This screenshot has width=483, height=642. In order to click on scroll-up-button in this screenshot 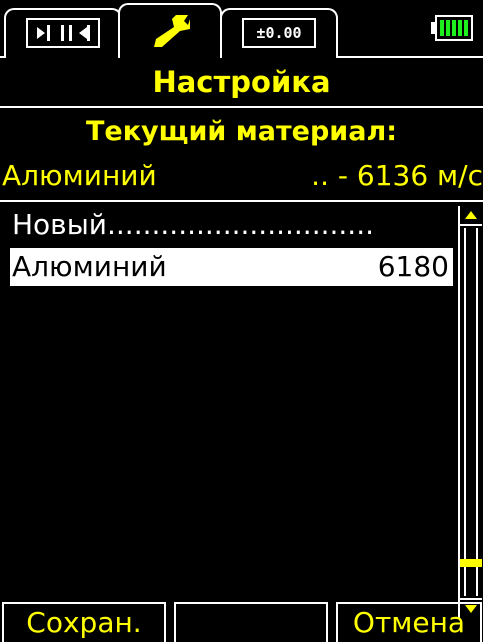, I will do `click(471, 216)`.